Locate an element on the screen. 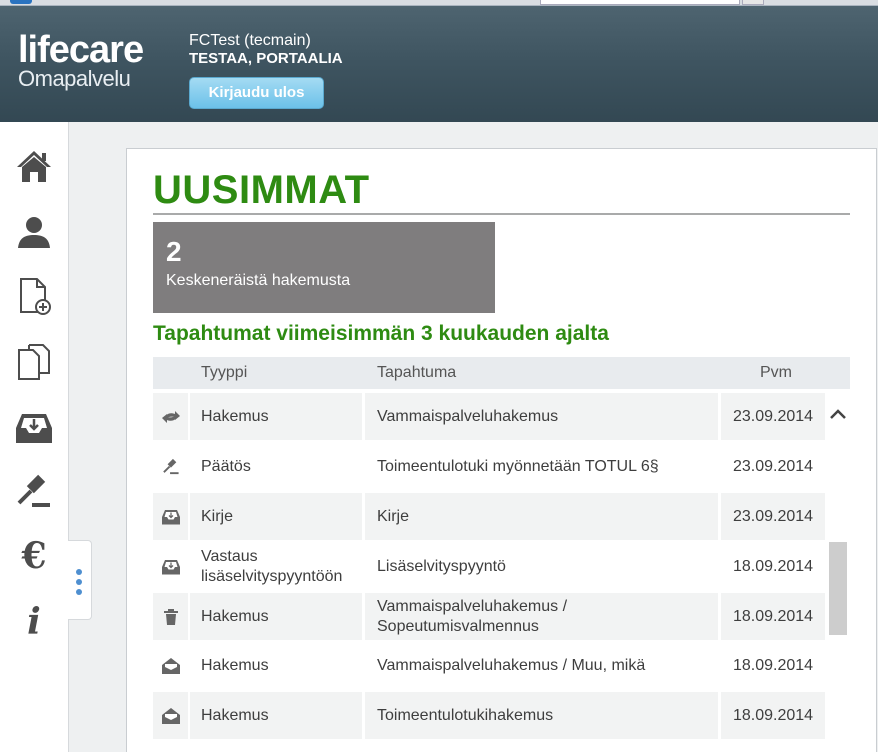 The width and height of the screenshot is (878, 752). sidebar-toggle-handle is located at coordinates (80, 580).